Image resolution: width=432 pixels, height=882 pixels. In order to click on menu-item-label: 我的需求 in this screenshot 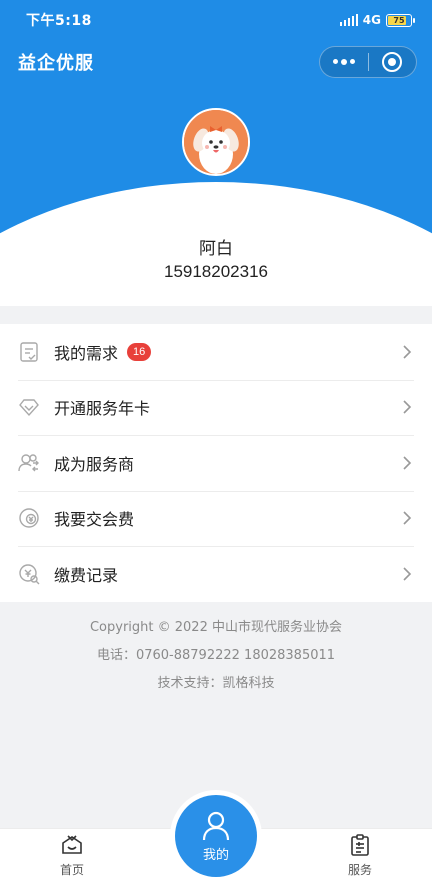, I will do `click(86, 353)`.